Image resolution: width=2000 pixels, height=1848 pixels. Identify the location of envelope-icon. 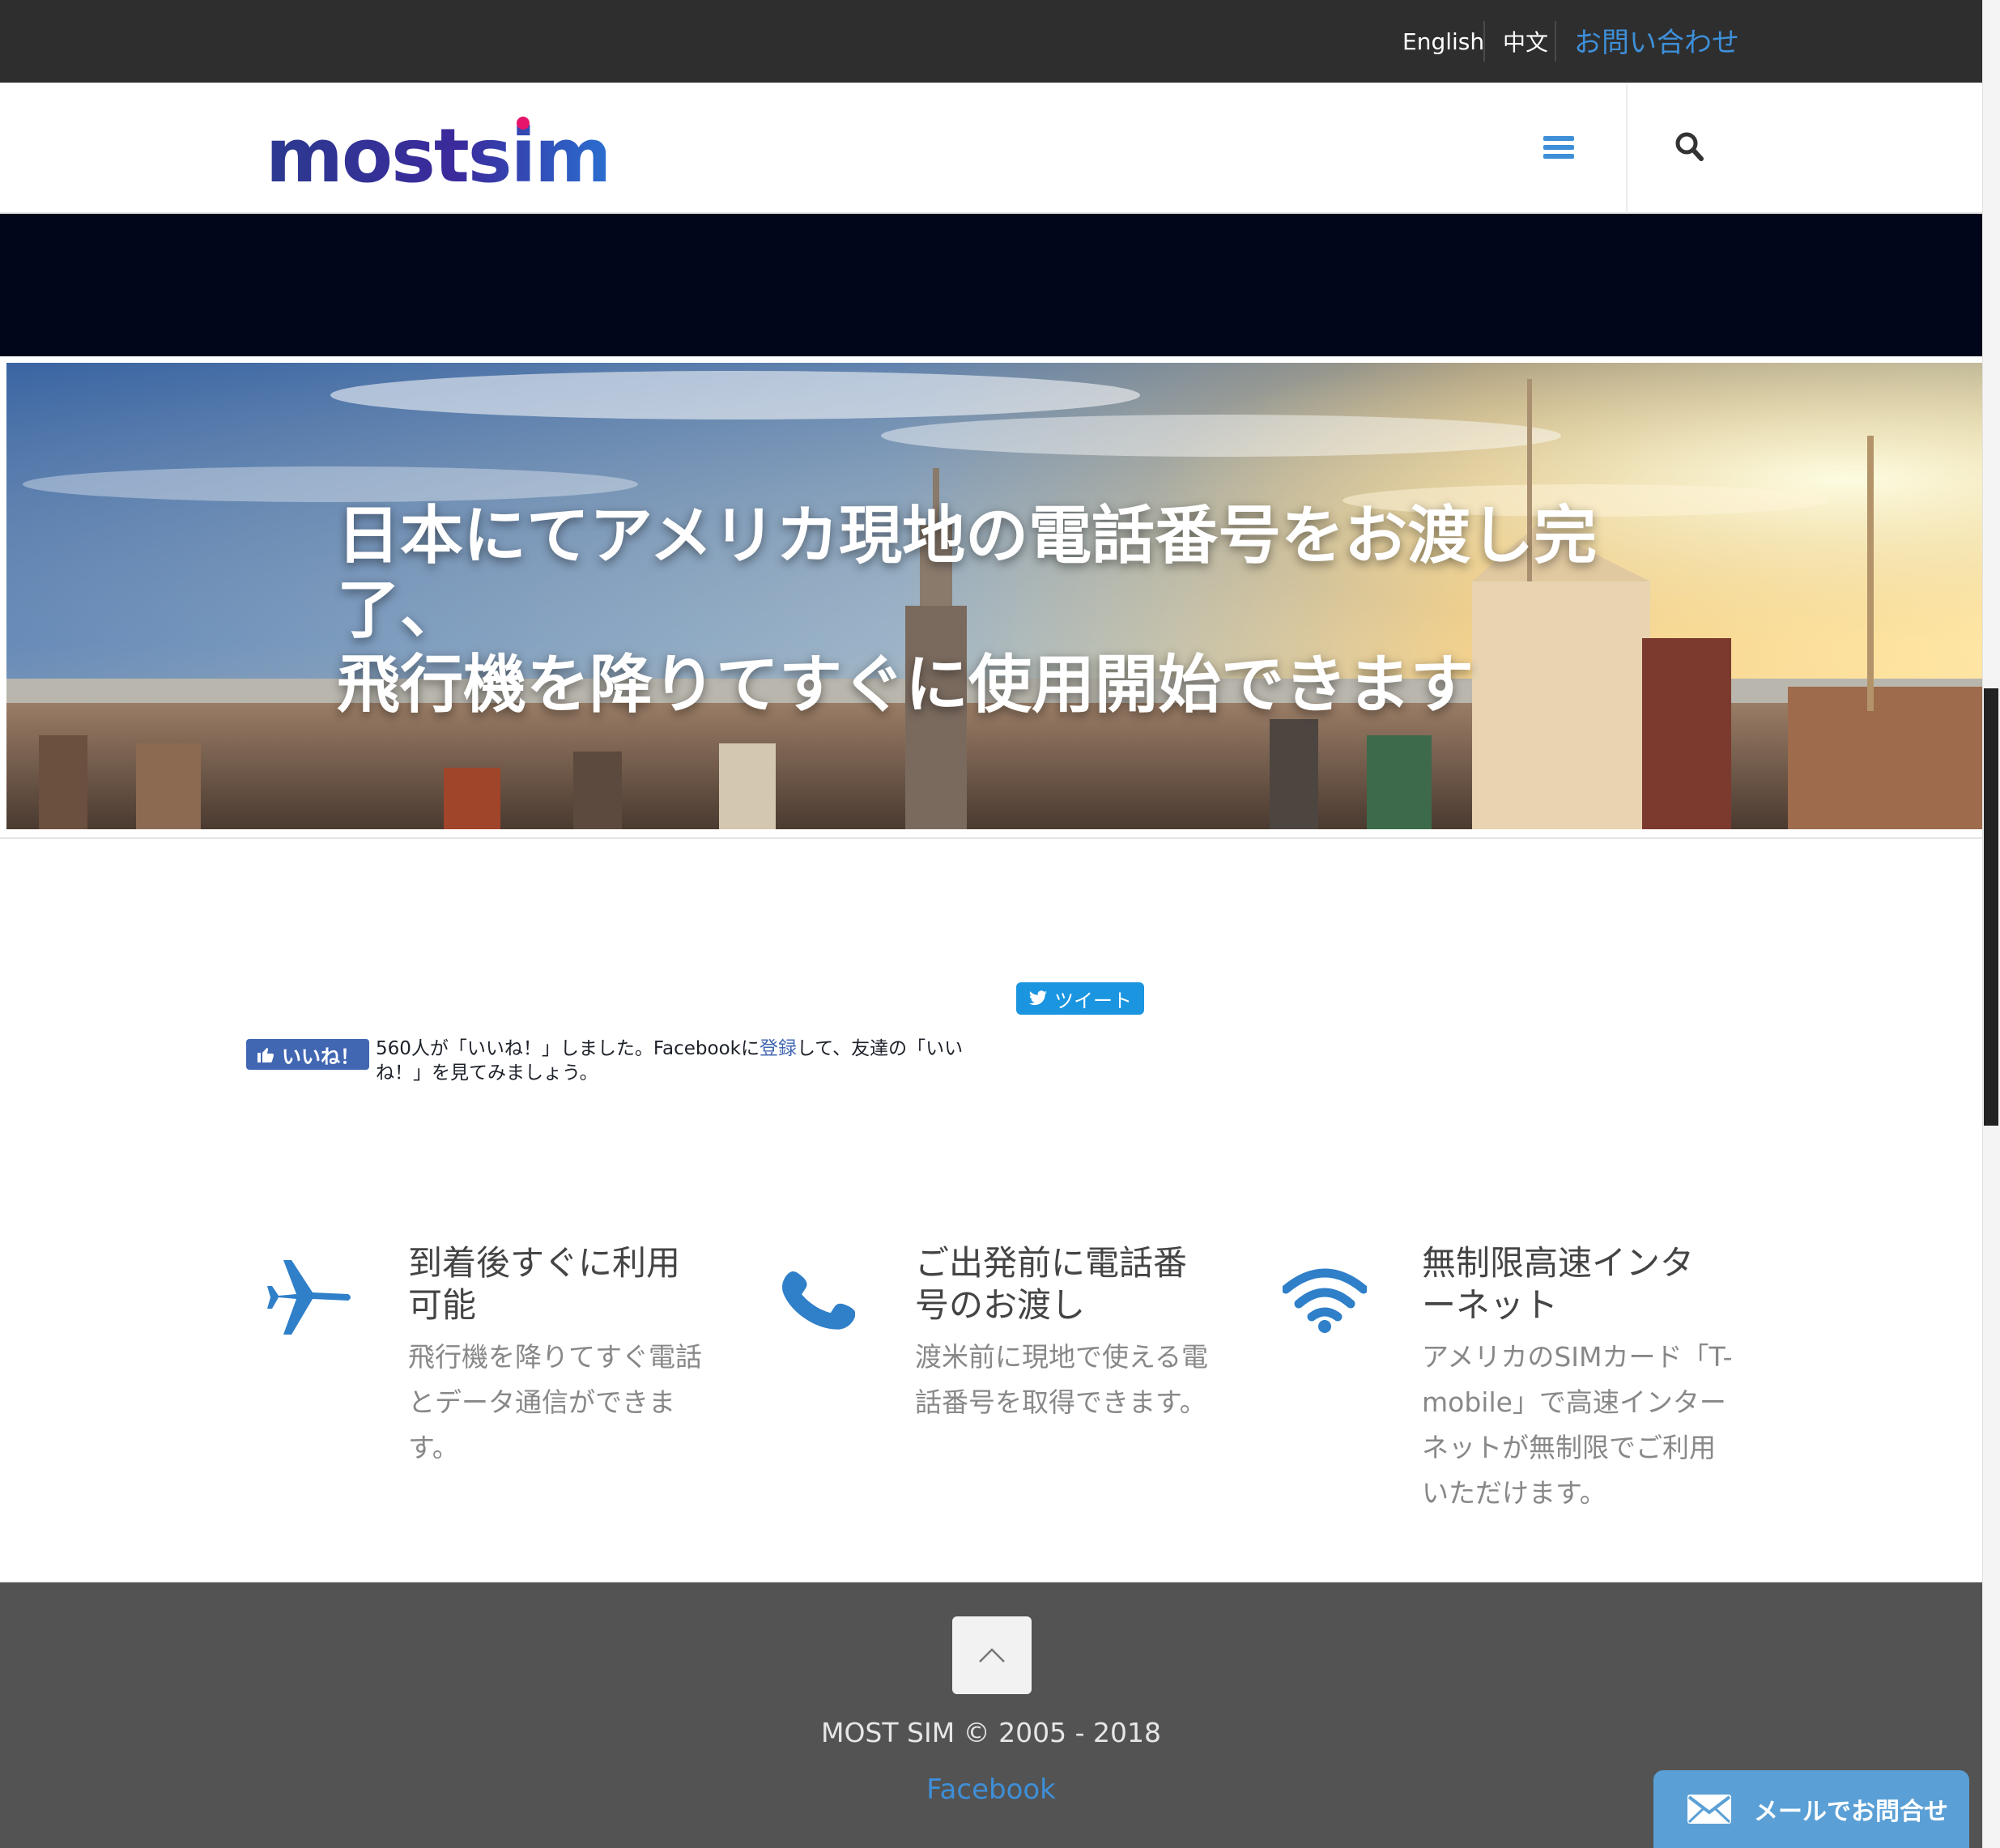
(1709, 1809).